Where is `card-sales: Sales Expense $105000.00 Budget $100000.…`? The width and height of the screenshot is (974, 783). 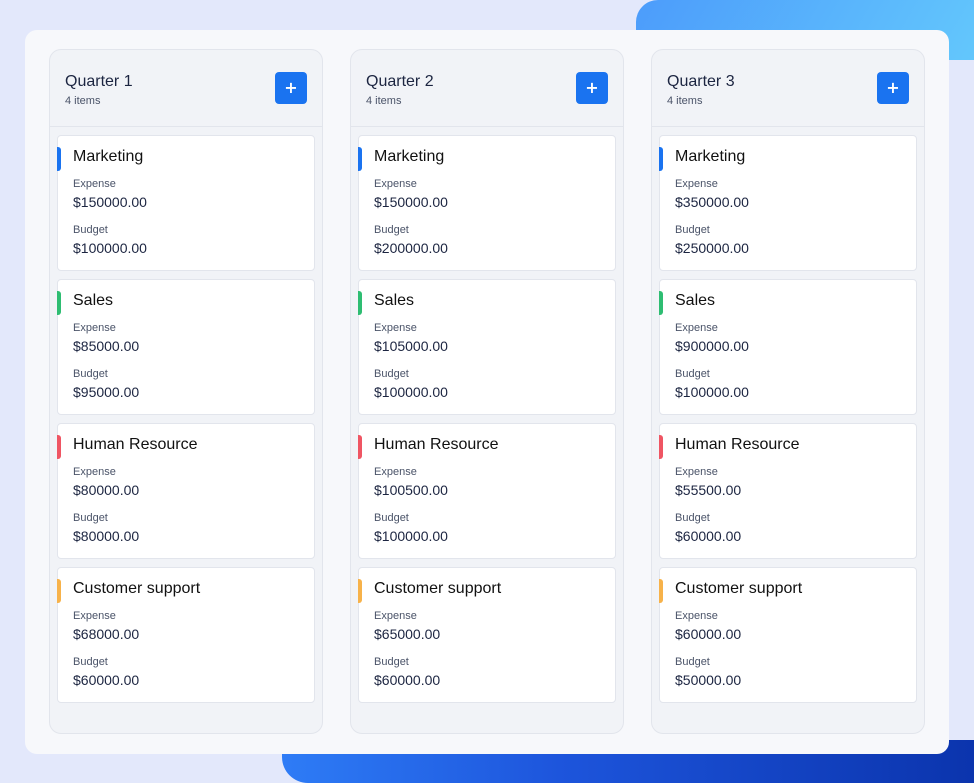 card-sales: Sales Expense $105000.00 Budget $100000.… is located at coordinates (487, 347).